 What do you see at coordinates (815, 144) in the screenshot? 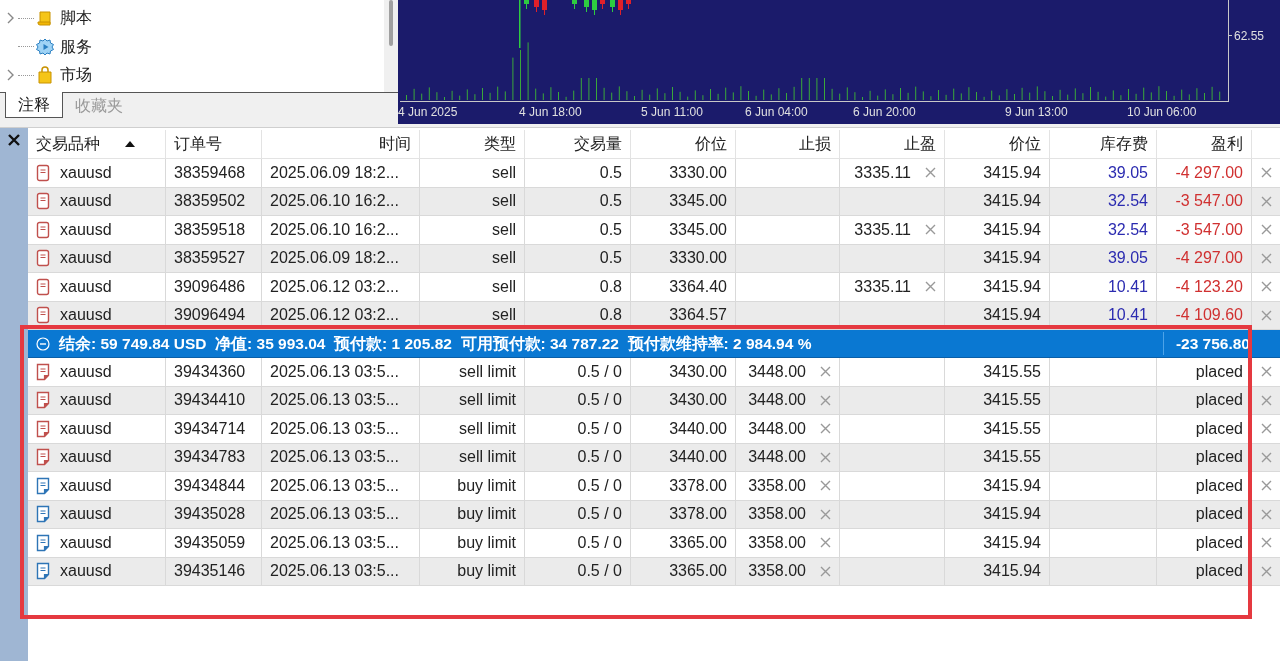
I see `column-header: 止损` at bounding box center [815, 144].